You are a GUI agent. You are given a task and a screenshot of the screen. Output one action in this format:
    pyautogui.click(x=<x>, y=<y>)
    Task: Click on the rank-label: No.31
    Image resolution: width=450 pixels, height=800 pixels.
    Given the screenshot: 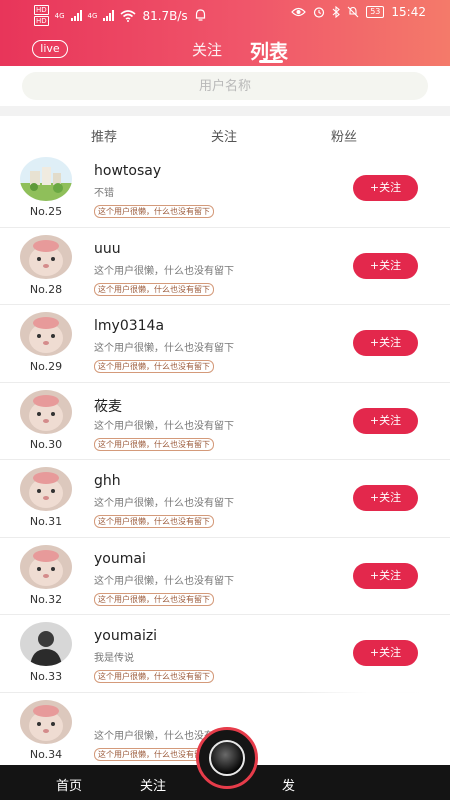 What is the action you would take?
    pyautogui.click(x=46, y=521)
    